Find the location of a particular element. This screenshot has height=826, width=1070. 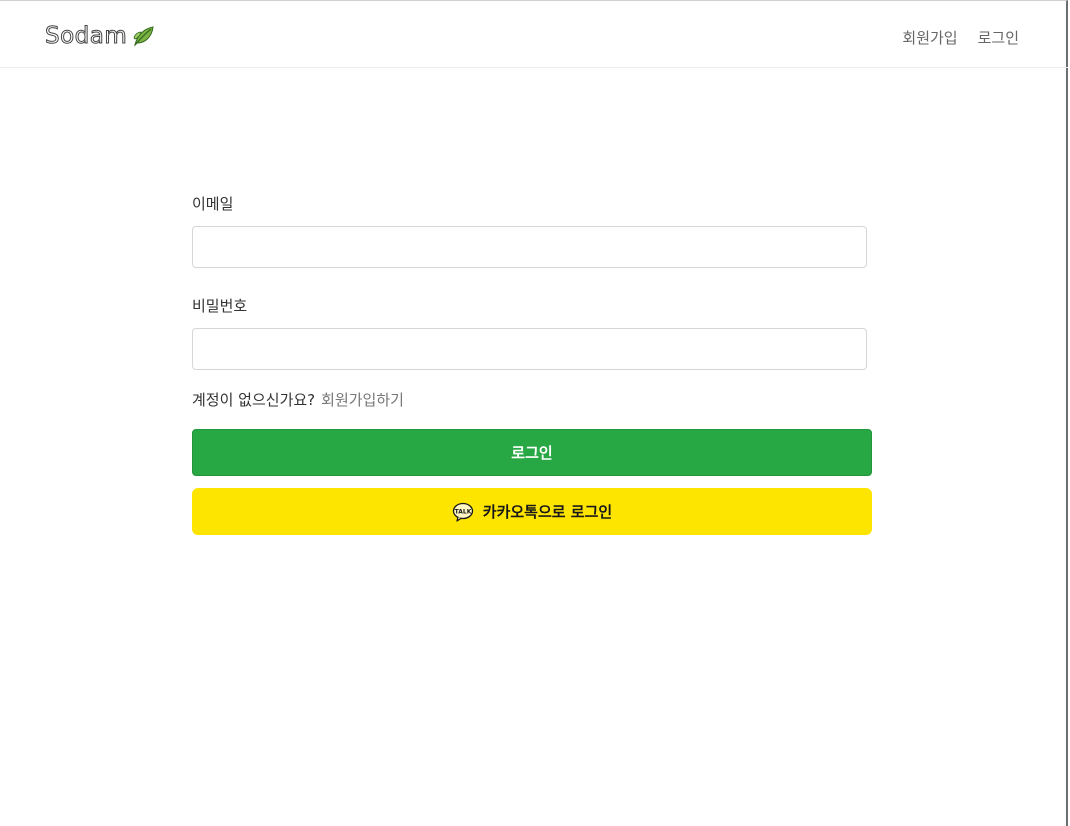

nav-link-signup: 회원가입 is located at coordinates (929, 37).